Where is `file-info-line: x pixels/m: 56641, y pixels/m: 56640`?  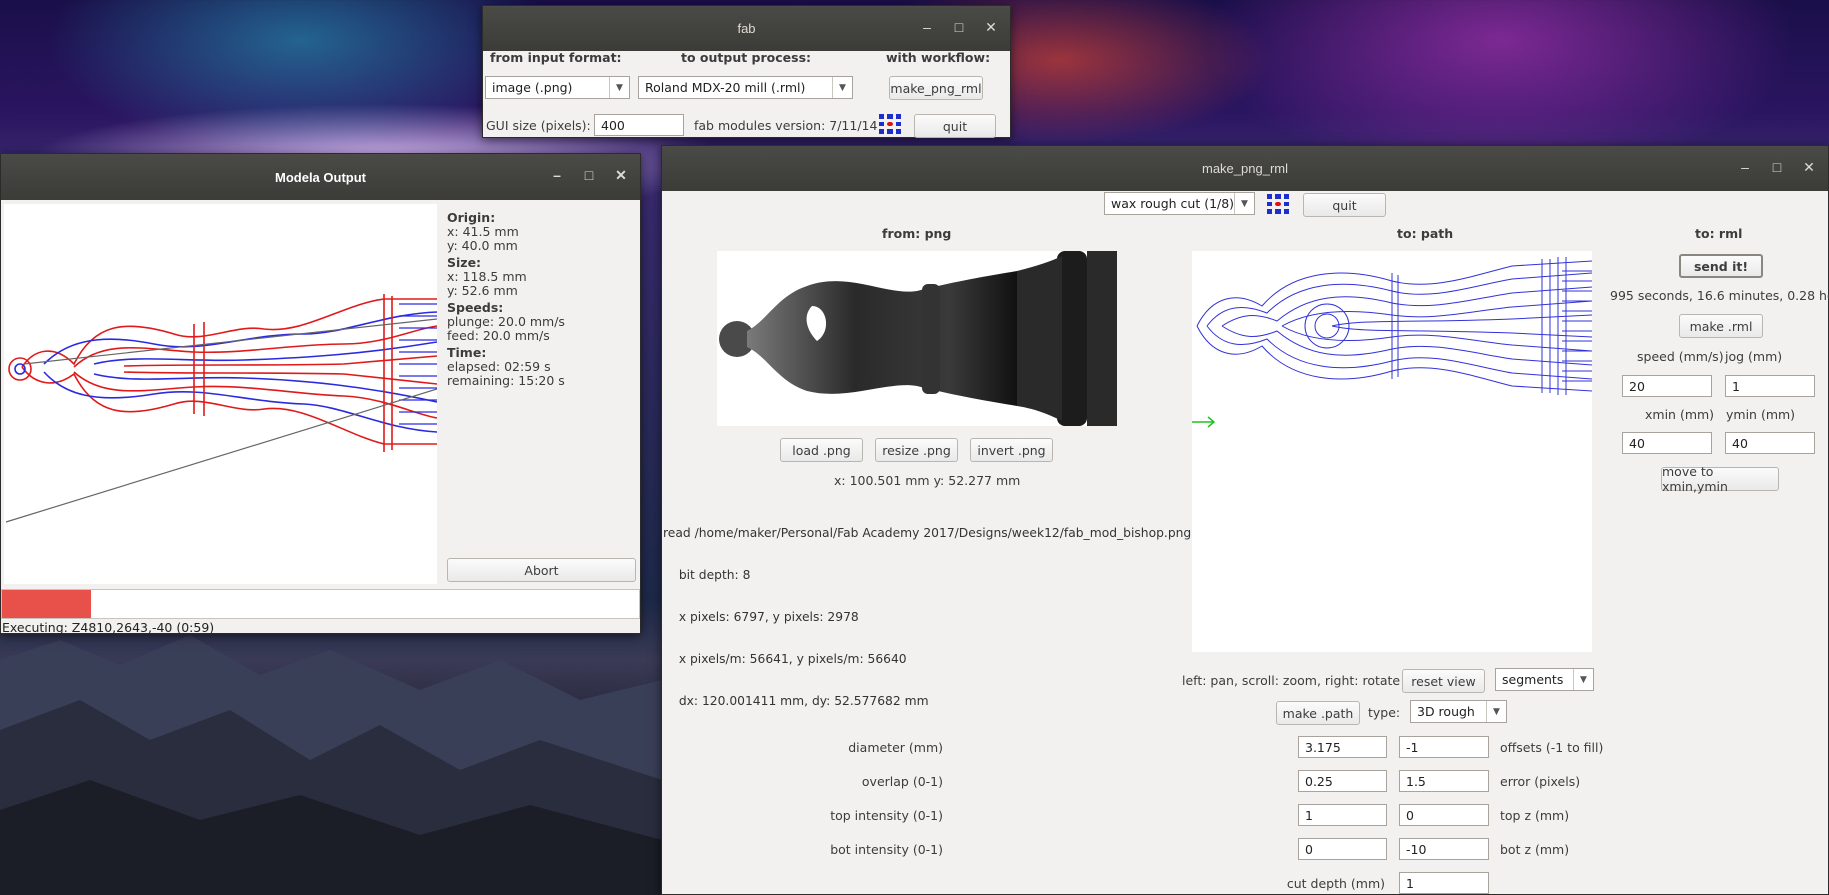 file-info-line: x pixels/m: 56641, y pixels/m: 56640 is located at coordinates (789, 659).